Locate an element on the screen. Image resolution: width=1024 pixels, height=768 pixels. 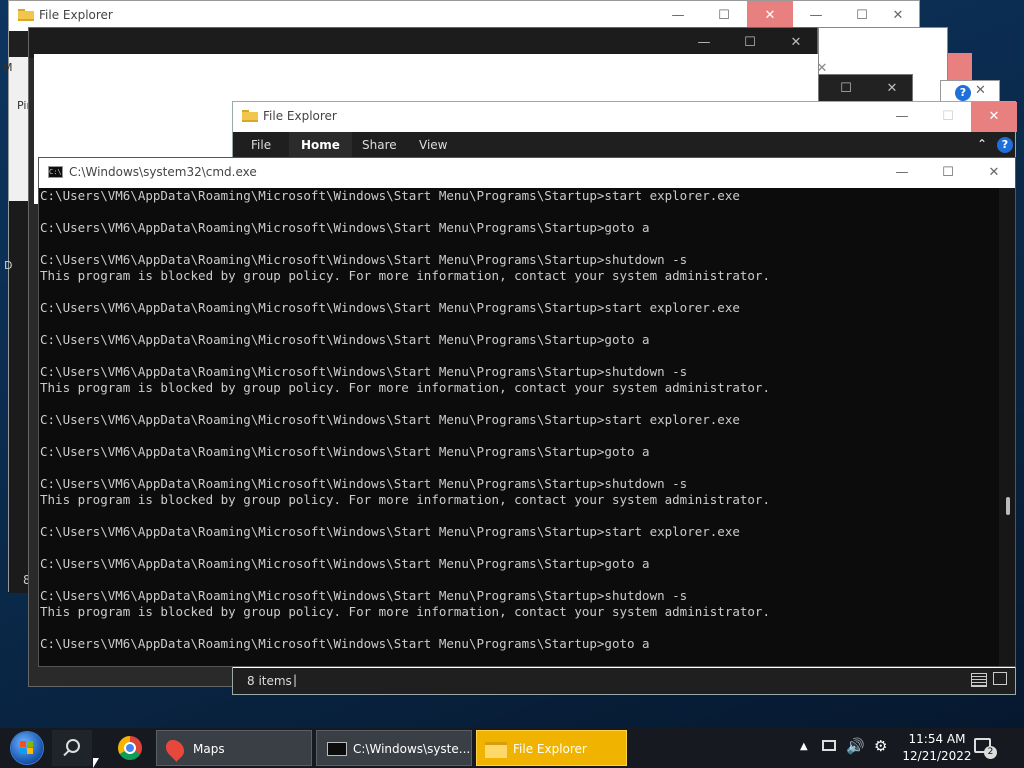
explorer-titlebar: File Explorer — ☐ ✕ is located at coordinates (625, 117).